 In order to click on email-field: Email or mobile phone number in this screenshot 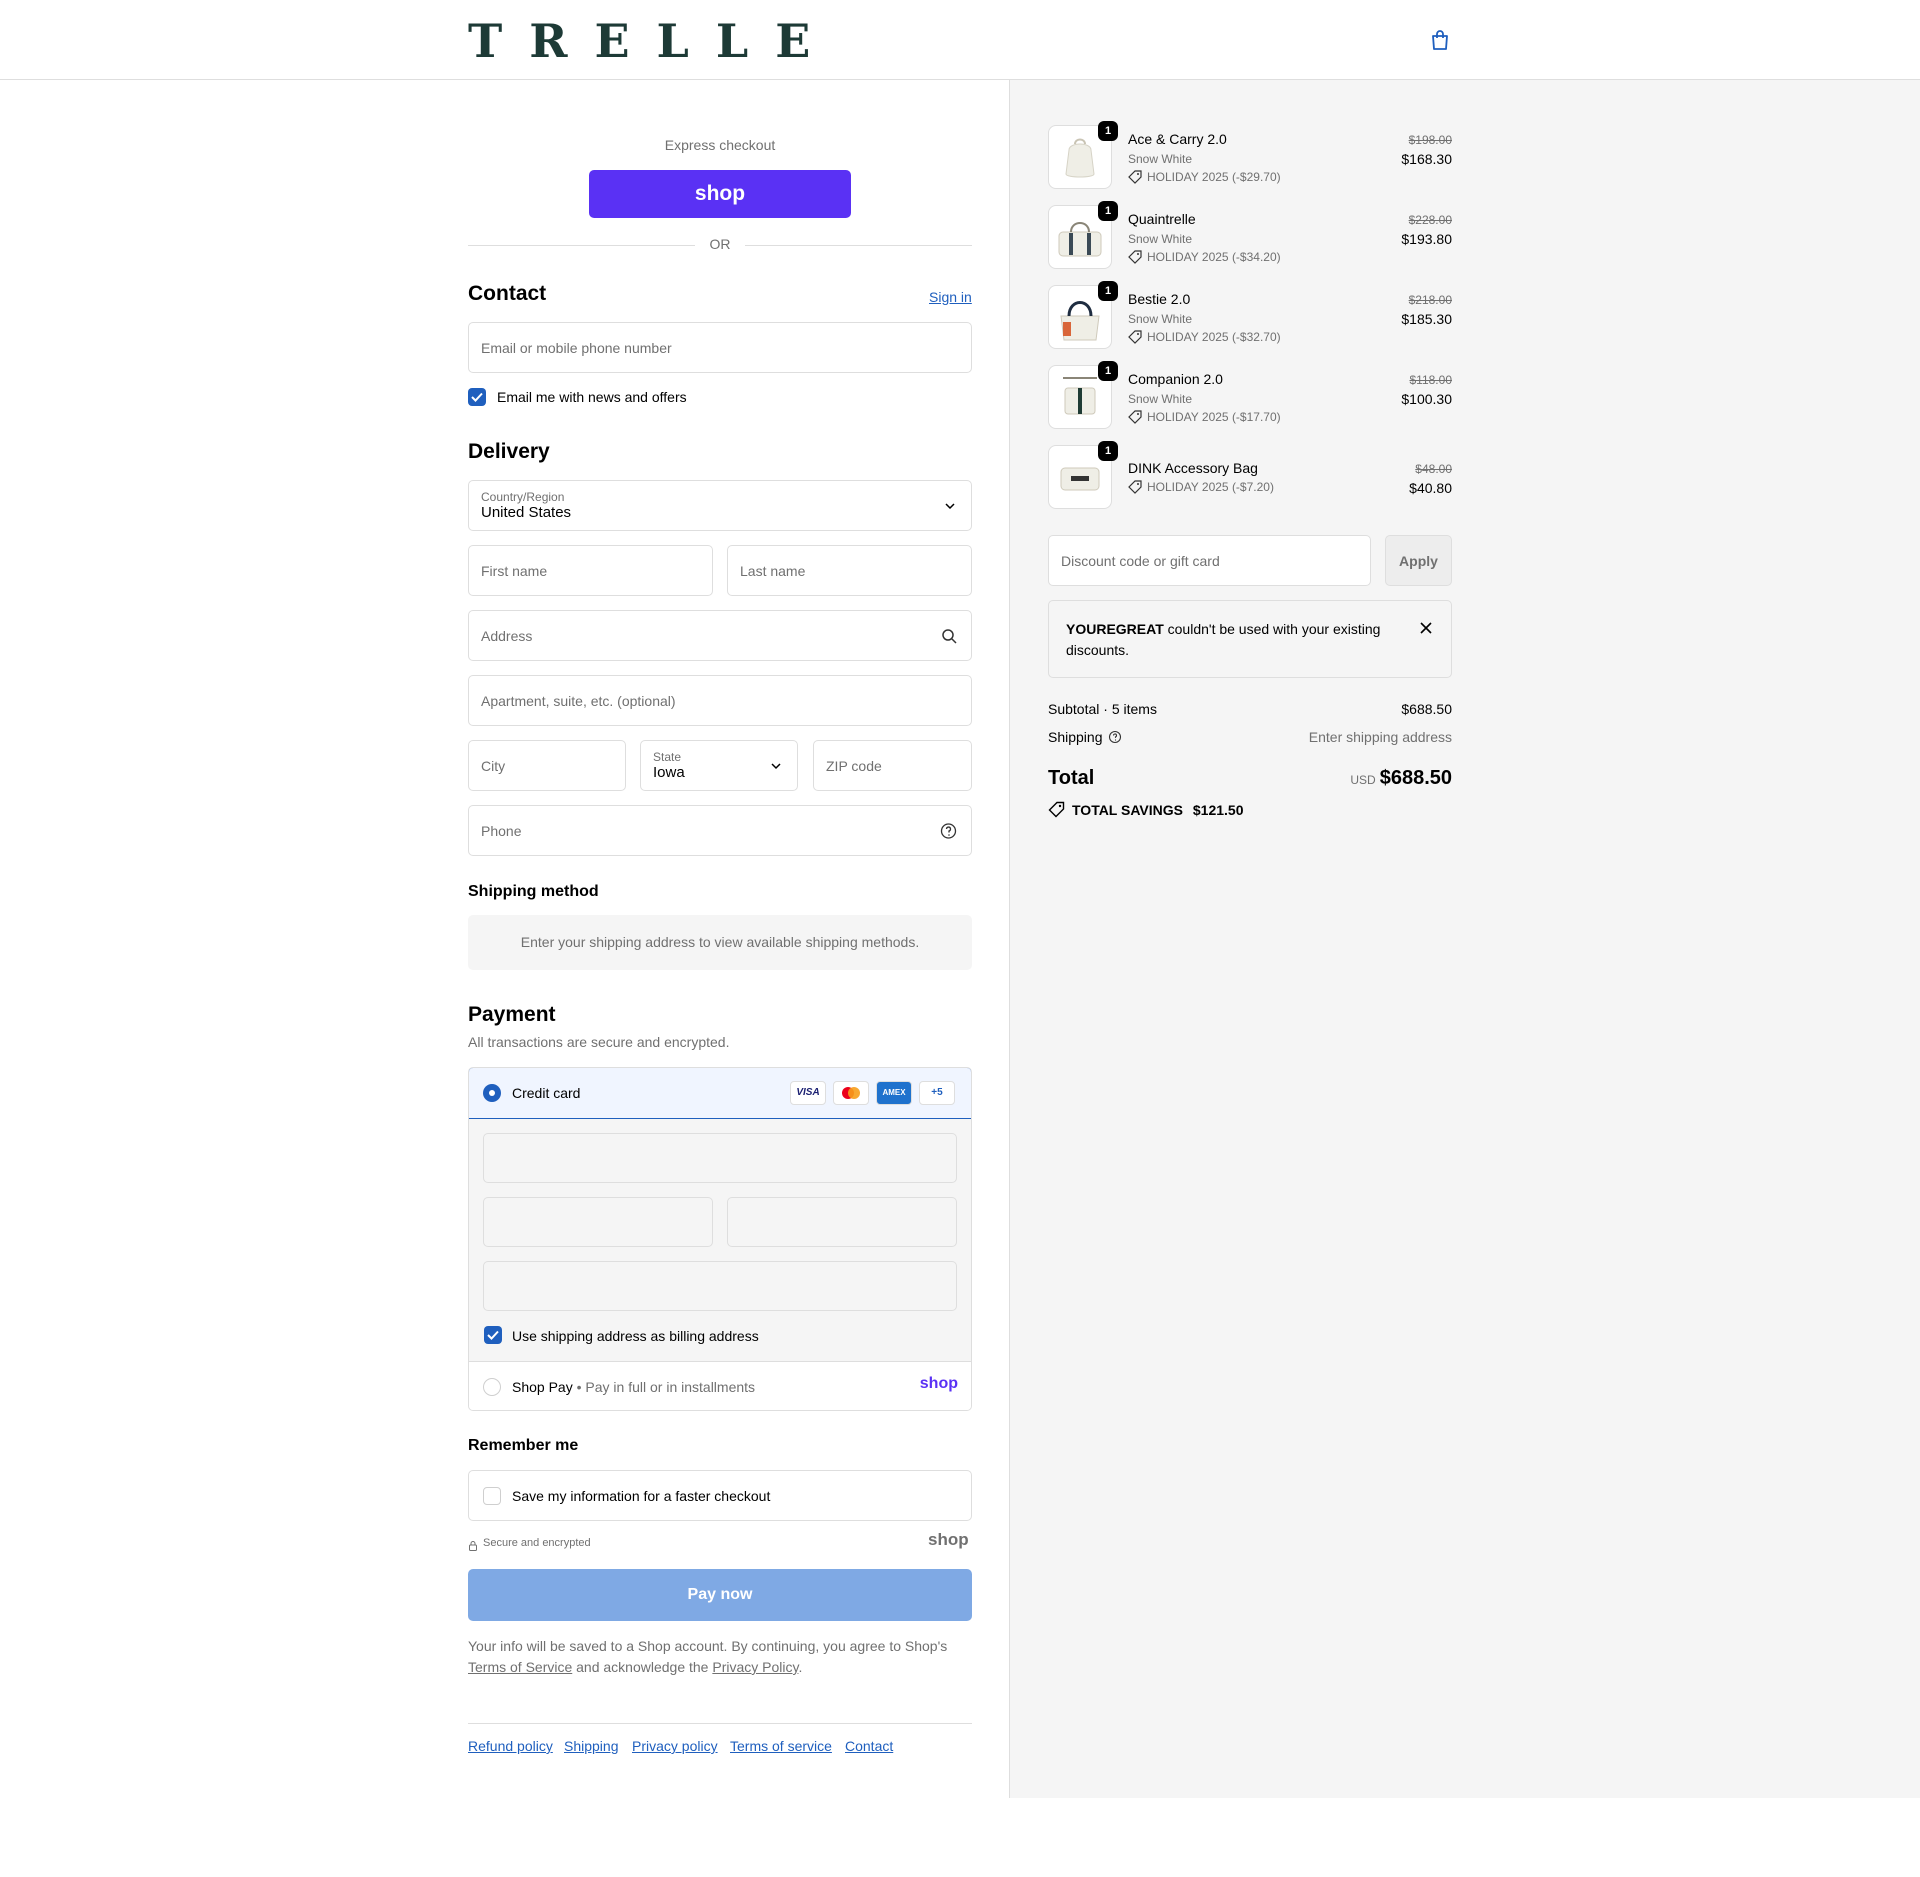, I will do `click(720, 347)`.